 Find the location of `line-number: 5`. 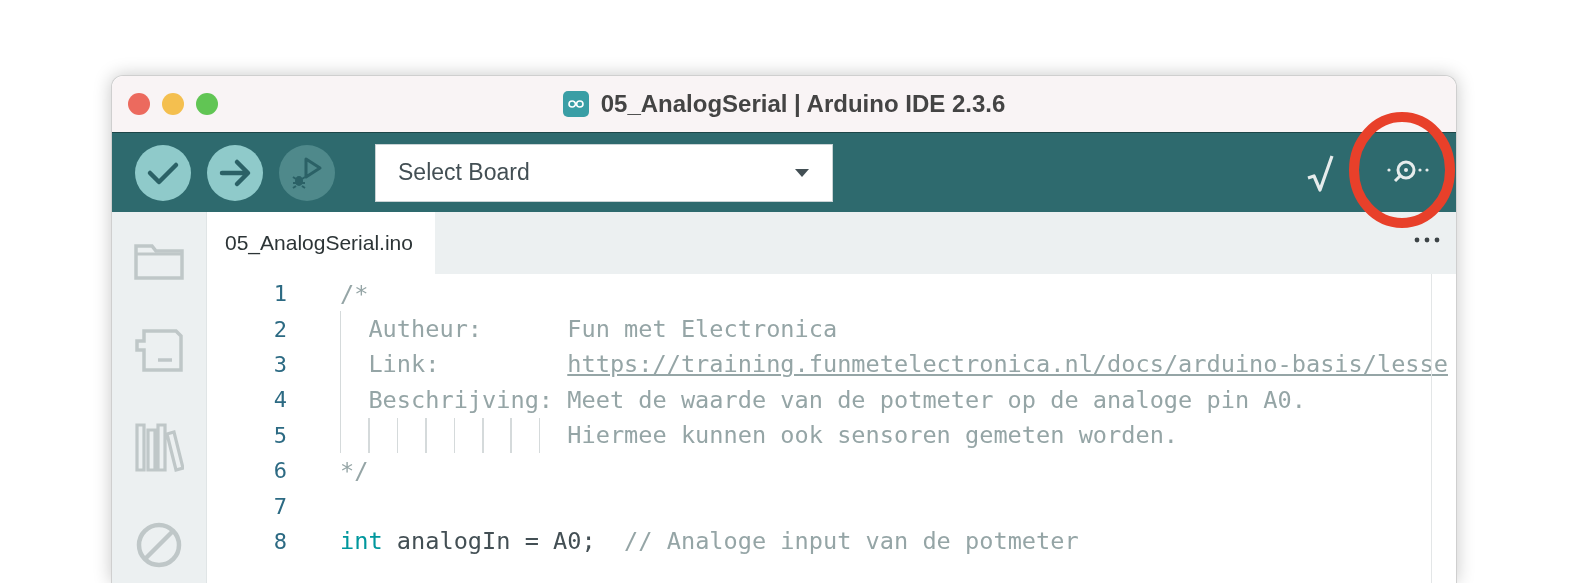

line-number: 5 is located at coordinates (279, 435).